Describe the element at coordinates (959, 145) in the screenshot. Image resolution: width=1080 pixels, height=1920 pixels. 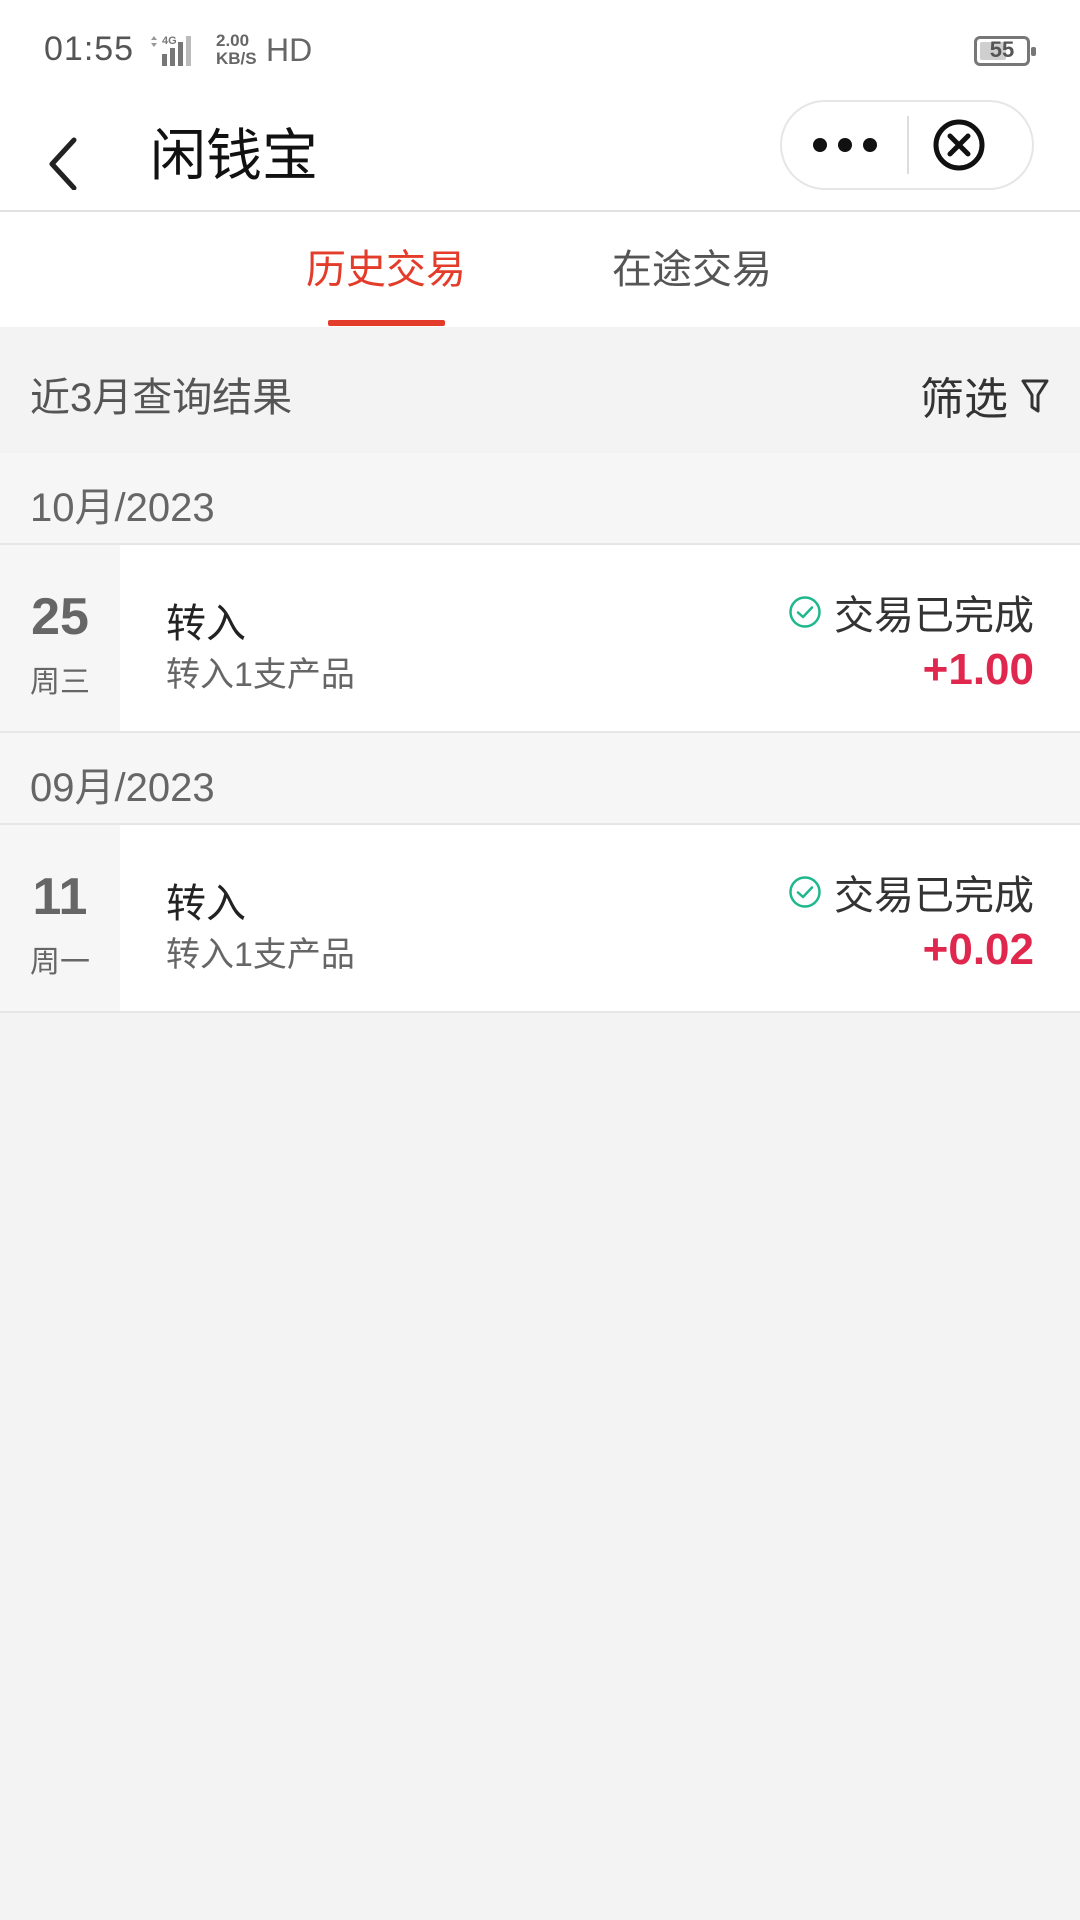
I see `close-icon` at that location.